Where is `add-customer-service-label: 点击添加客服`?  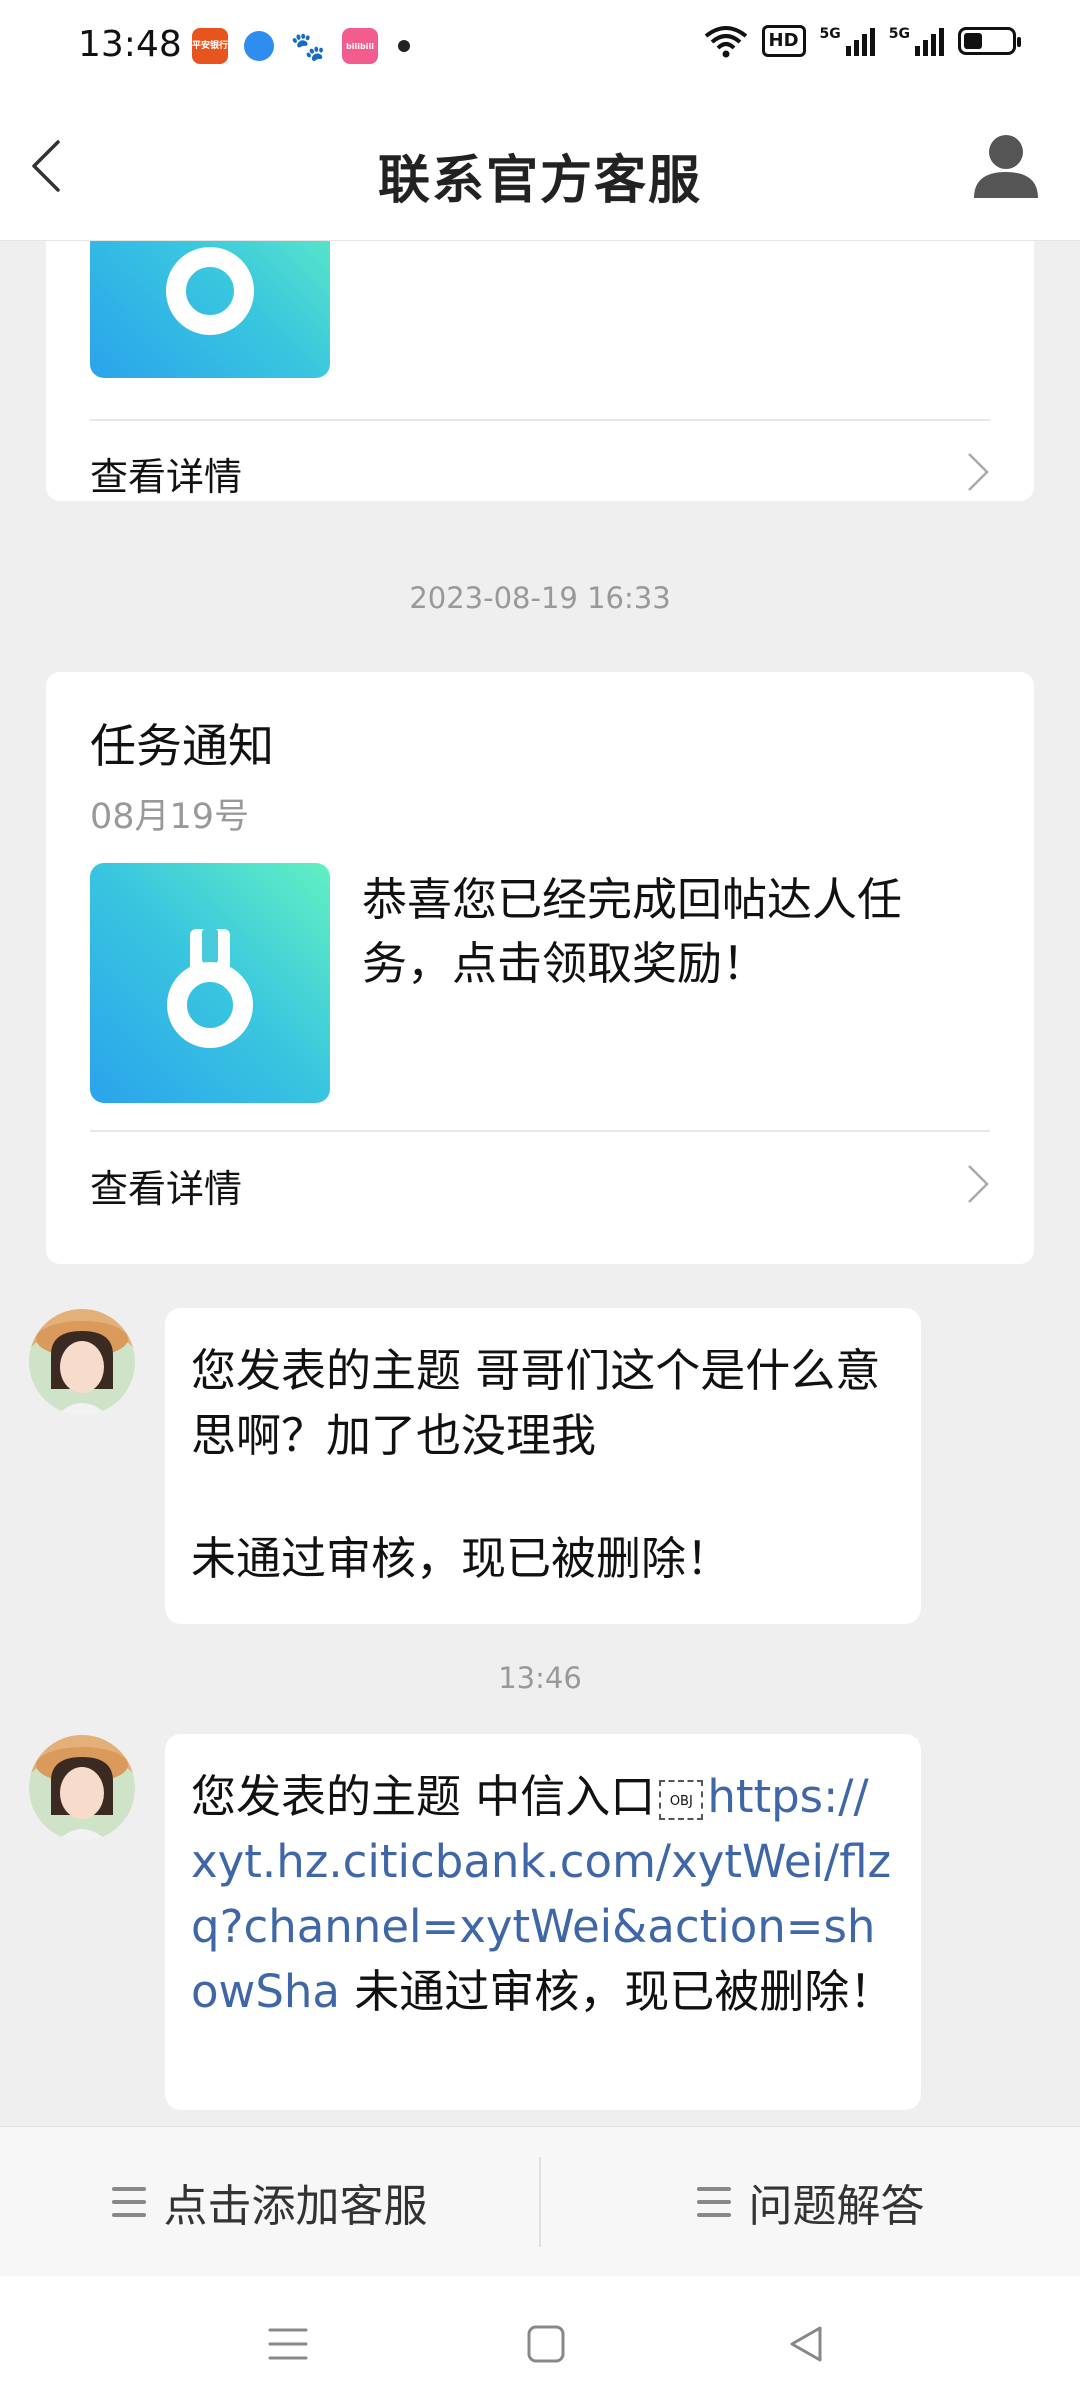 add-customer-service-label: 点击添加客服 is located at coordinates (295, 2206).